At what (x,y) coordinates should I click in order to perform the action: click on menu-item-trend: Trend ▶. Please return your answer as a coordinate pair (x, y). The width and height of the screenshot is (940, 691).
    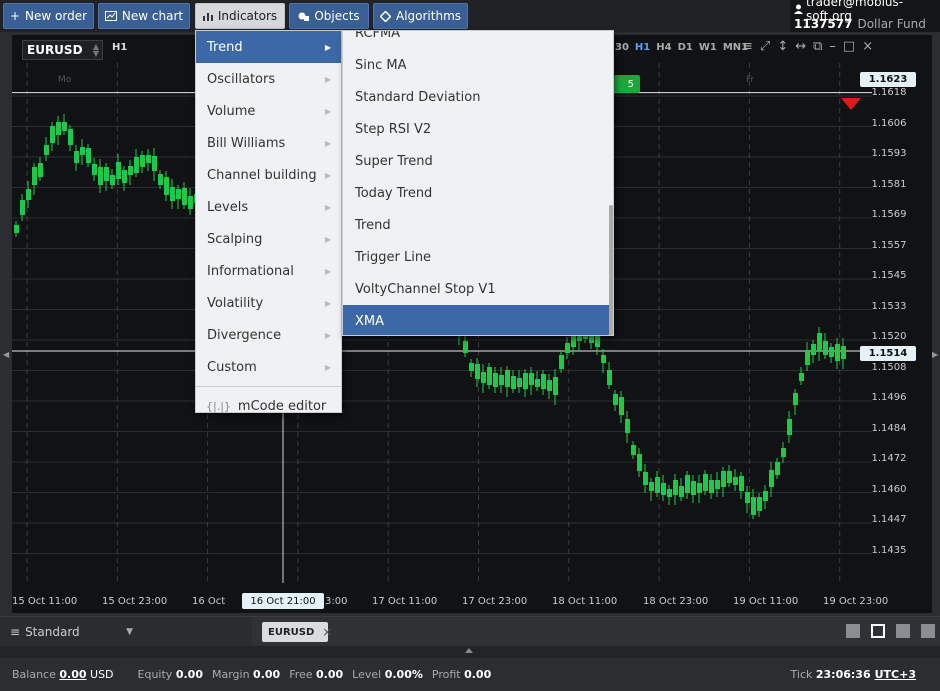
    Looking at the image, I should click on (268, 47).